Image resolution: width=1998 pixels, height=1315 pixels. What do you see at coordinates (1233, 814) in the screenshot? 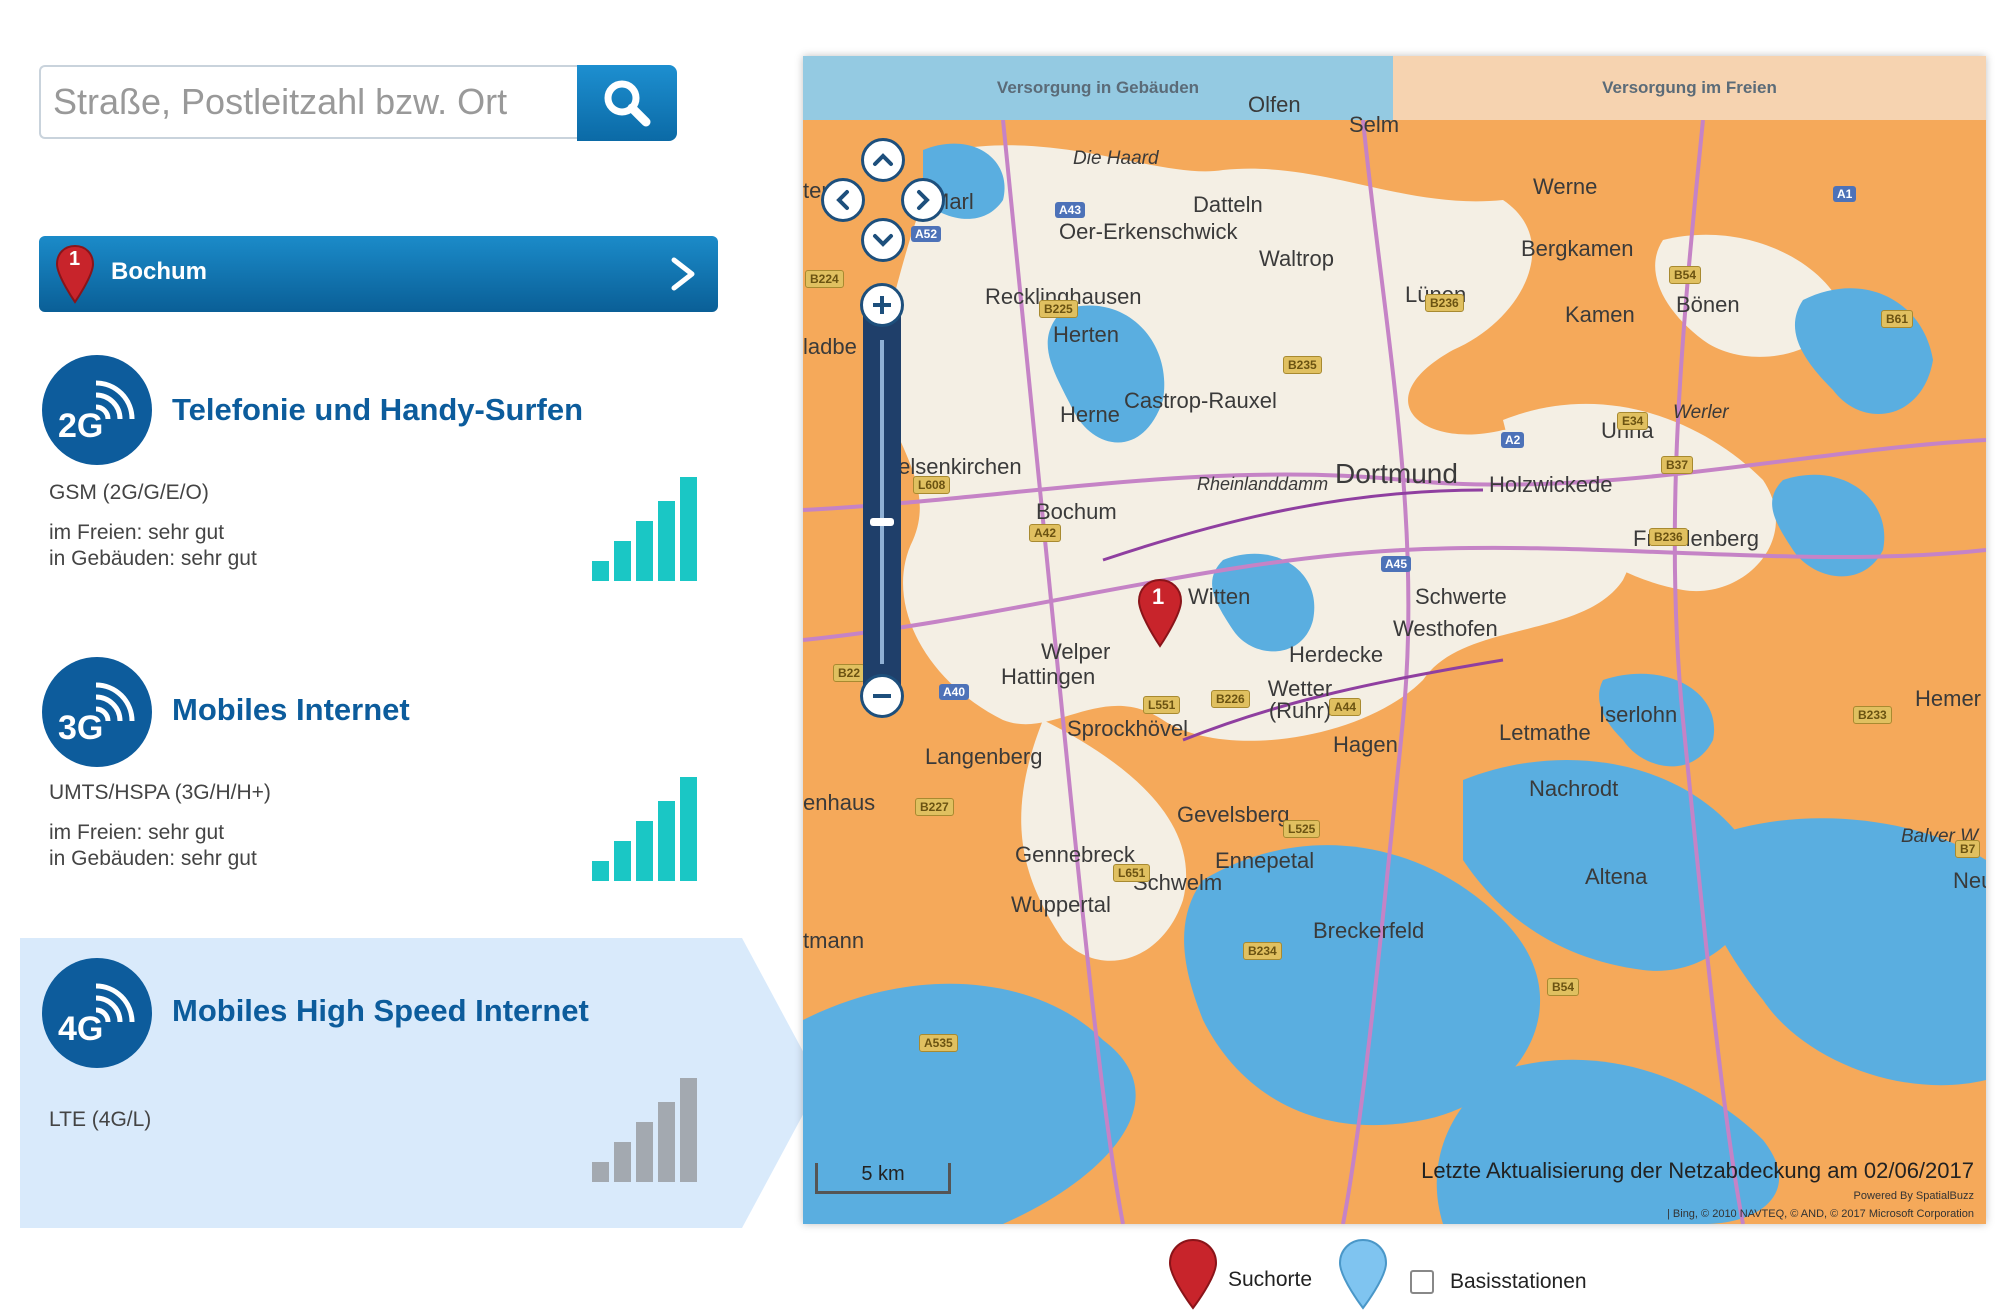
I see `map-label: Gevelsberg` at bounding box center [1233, 814].